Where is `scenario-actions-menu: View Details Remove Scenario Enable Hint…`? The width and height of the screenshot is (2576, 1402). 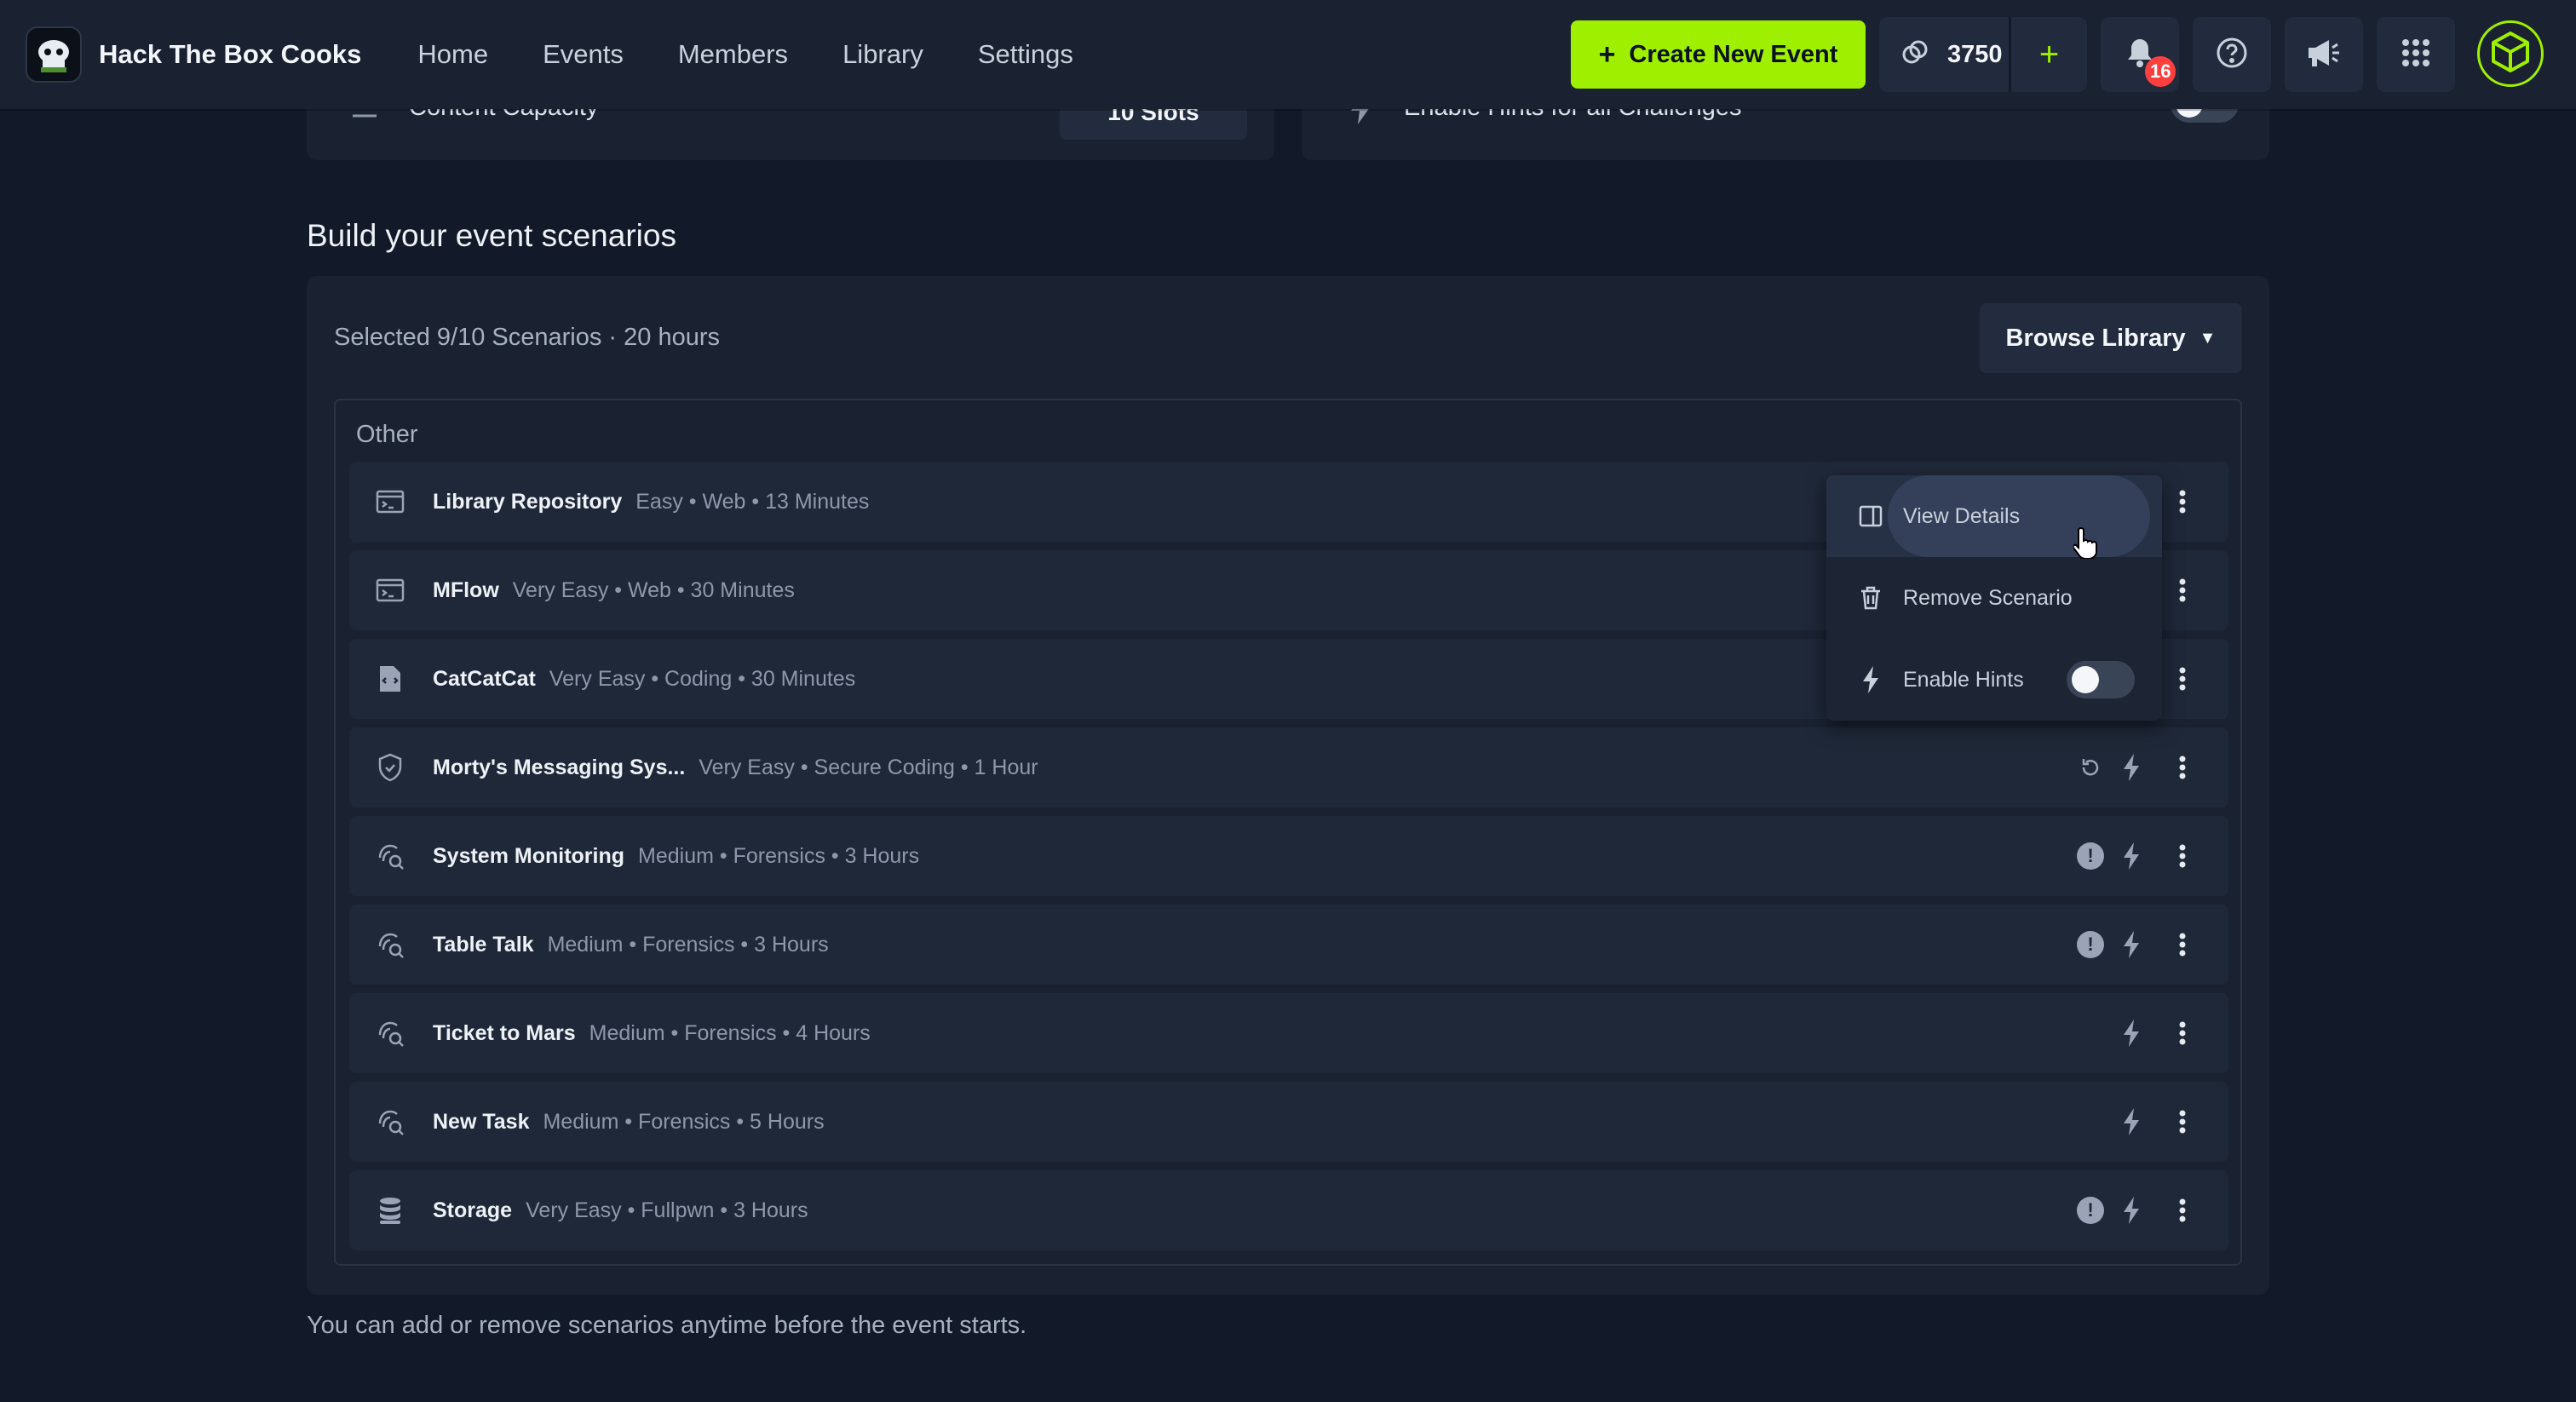 scenario-actions-menu: View Details Remove Scenario Enable Hint… is located at coordinates (1994, 598).